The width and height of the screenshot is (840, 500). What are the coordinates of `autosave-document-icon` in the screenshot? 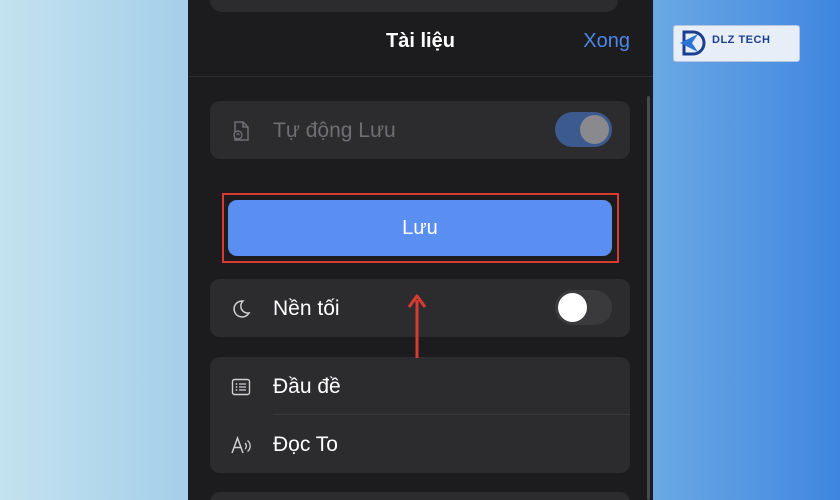 It's located at (241, 131).